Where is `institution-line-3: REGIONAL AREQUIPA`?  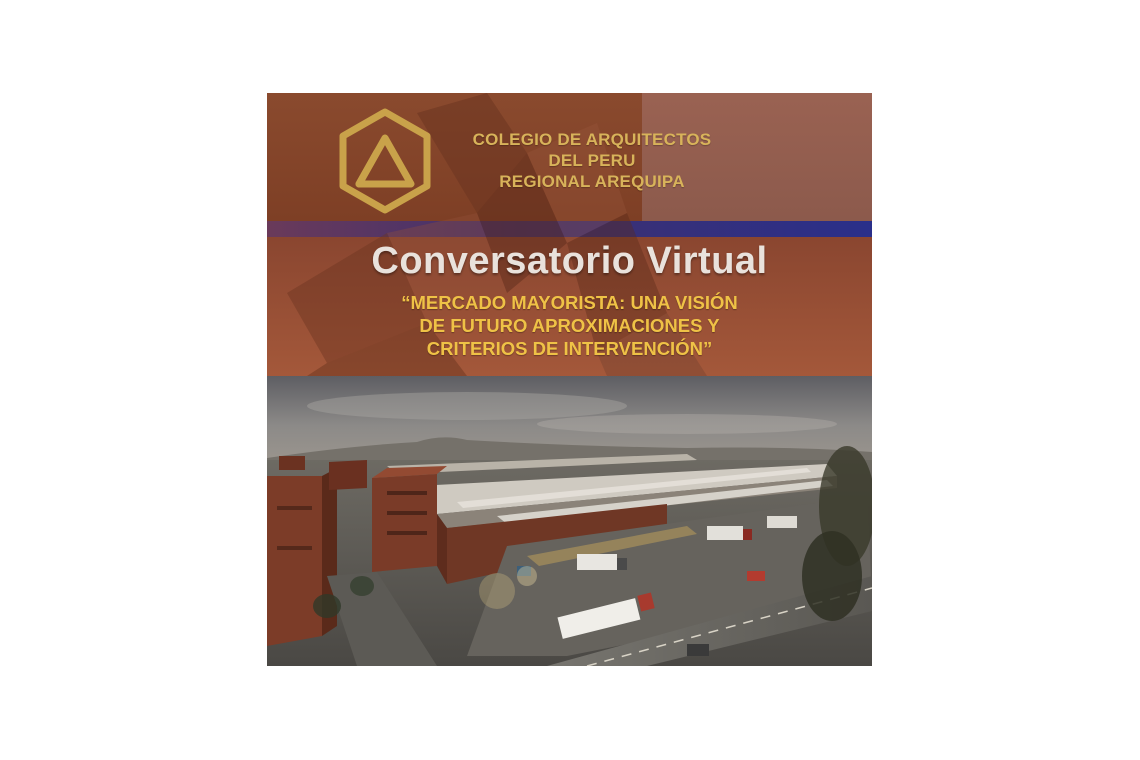 institution-line-3: REGIONAL AREQUIPA is located at coordinates (592, 181).